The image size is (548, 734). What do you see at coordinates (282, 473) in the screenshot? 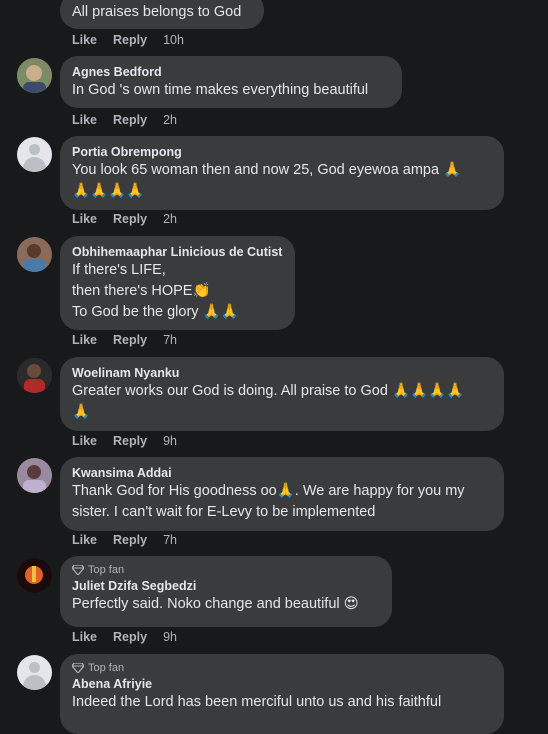
I see `comment-author: Kwansima Addai` at bounding box center [282, 473].